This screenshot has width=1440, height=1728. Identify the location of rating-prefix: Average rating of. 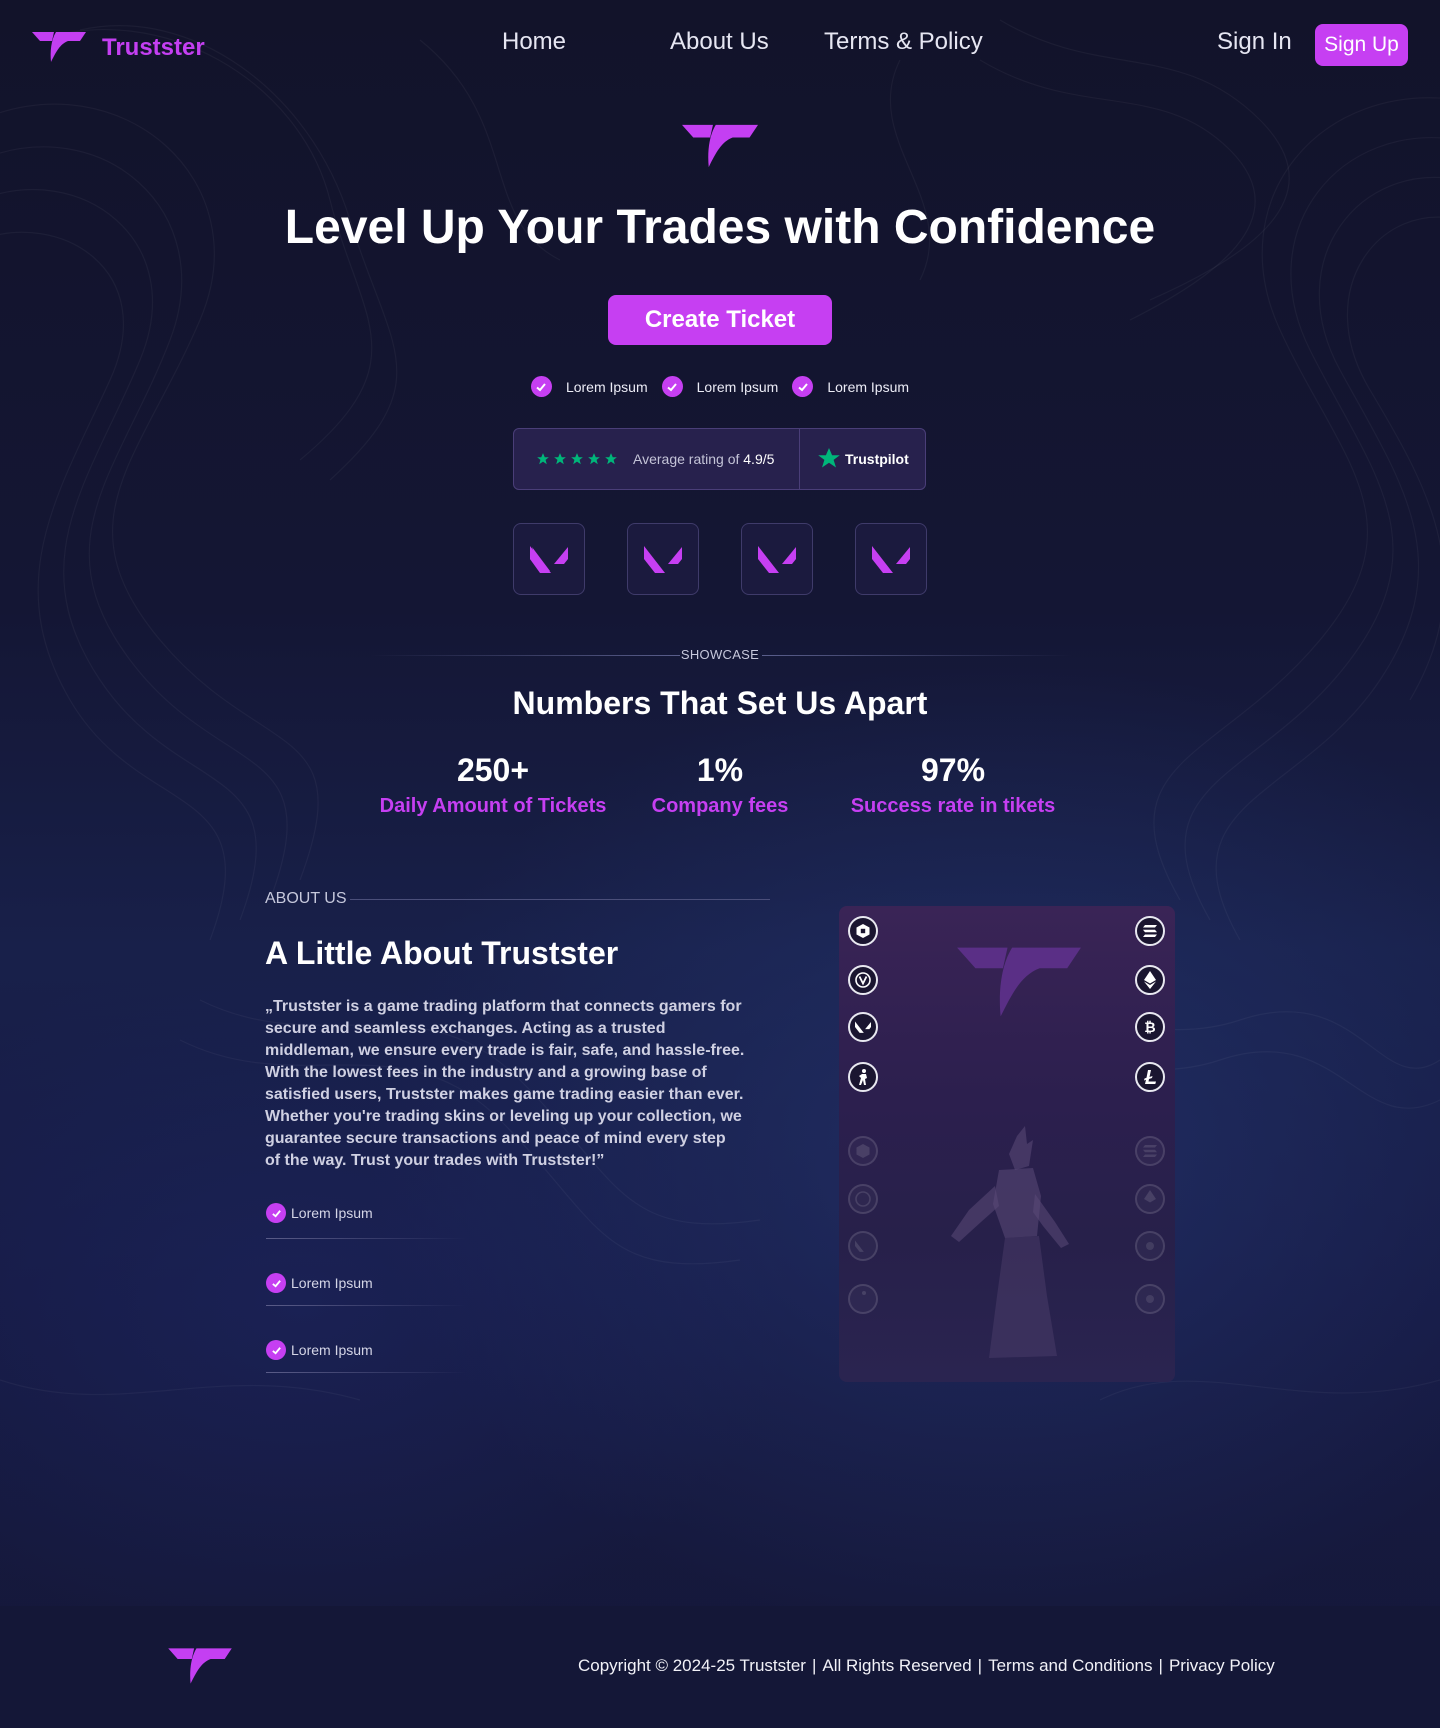
(688, 459).